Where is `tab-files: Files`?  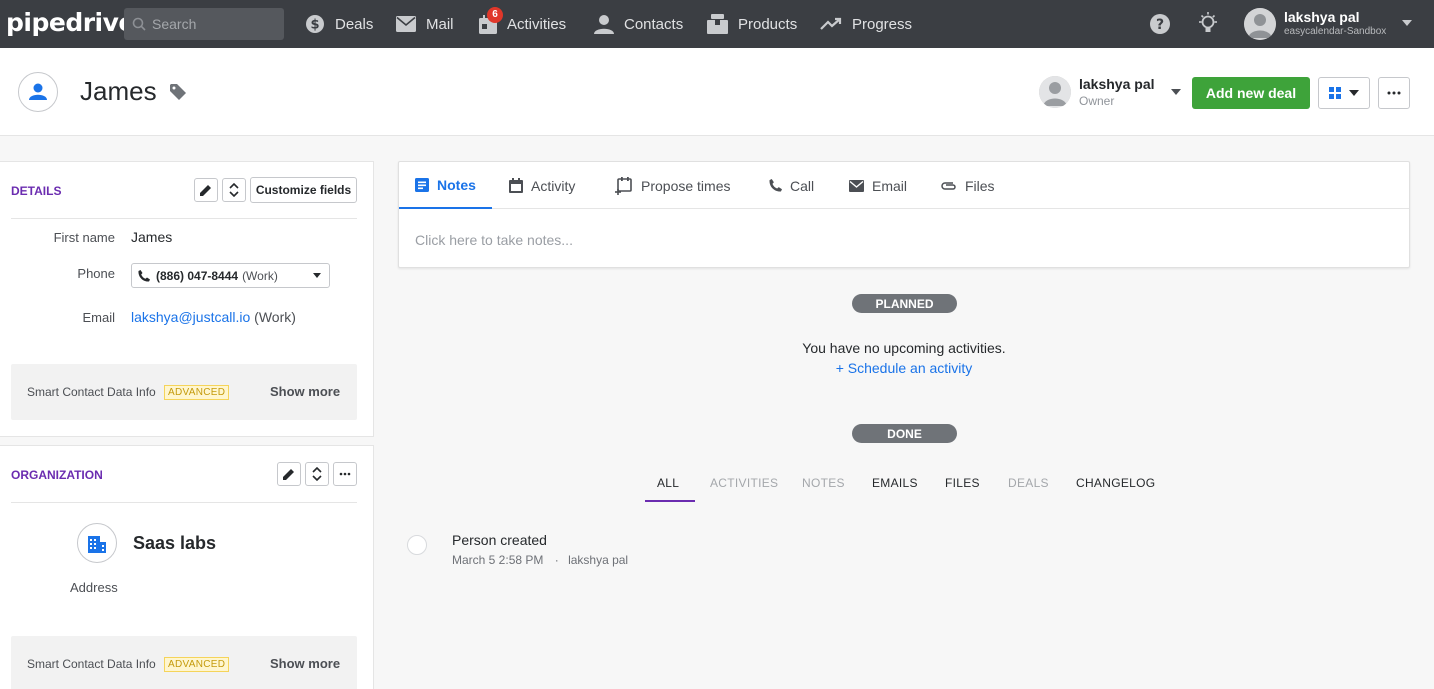
tab-files: Files is located at coordinates (968, 185).